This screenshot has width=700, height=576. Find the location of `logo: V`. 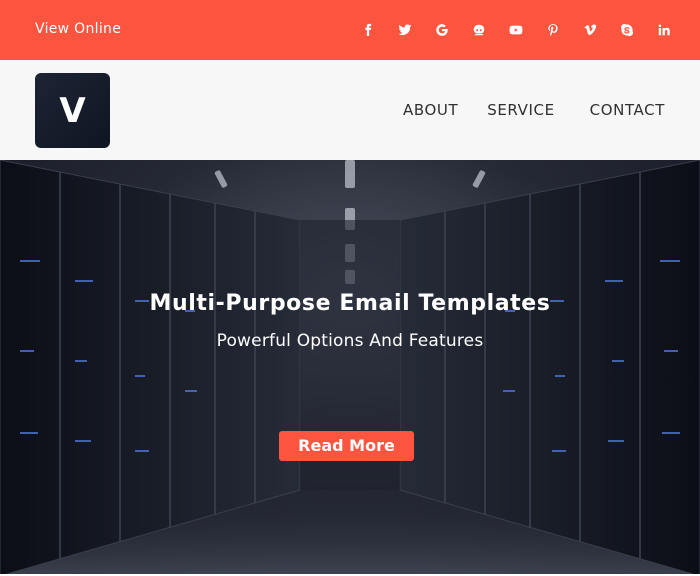

logo: V is located at coordinates (72, 110).